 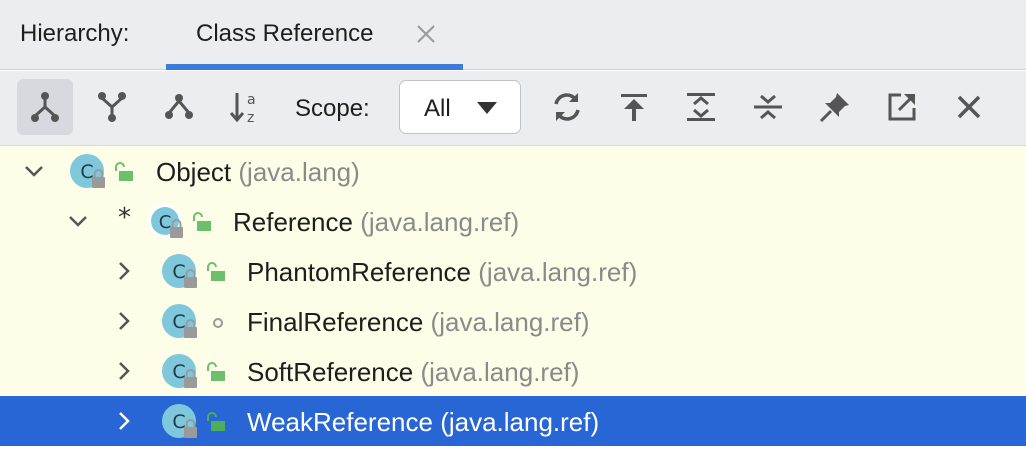 I want to click on class-name: WeakReference (java.lang.ref), so click(x=423, y=422).